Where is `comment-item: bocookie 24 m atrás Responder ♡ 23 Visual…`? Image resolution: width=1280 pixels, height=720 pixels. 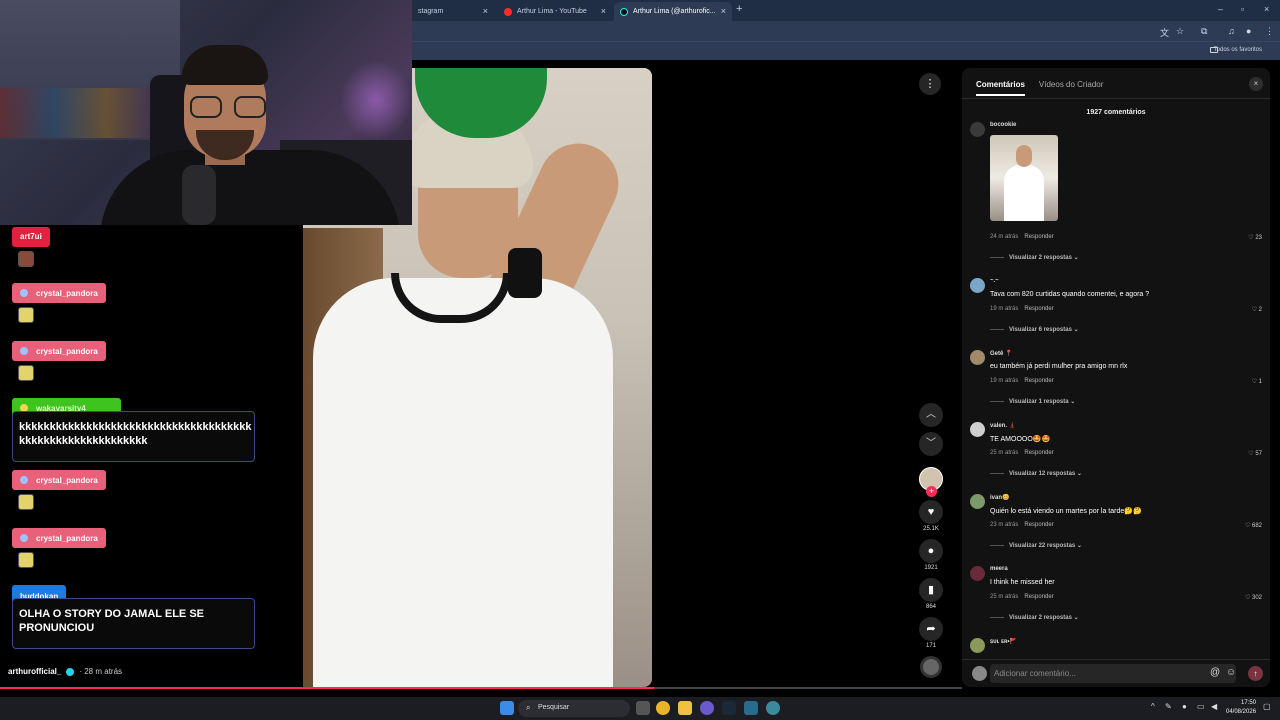 comment-item: bocookie 24 m atrás Responder ♡ 23 Visual… is located at coordinates (1116, 192).